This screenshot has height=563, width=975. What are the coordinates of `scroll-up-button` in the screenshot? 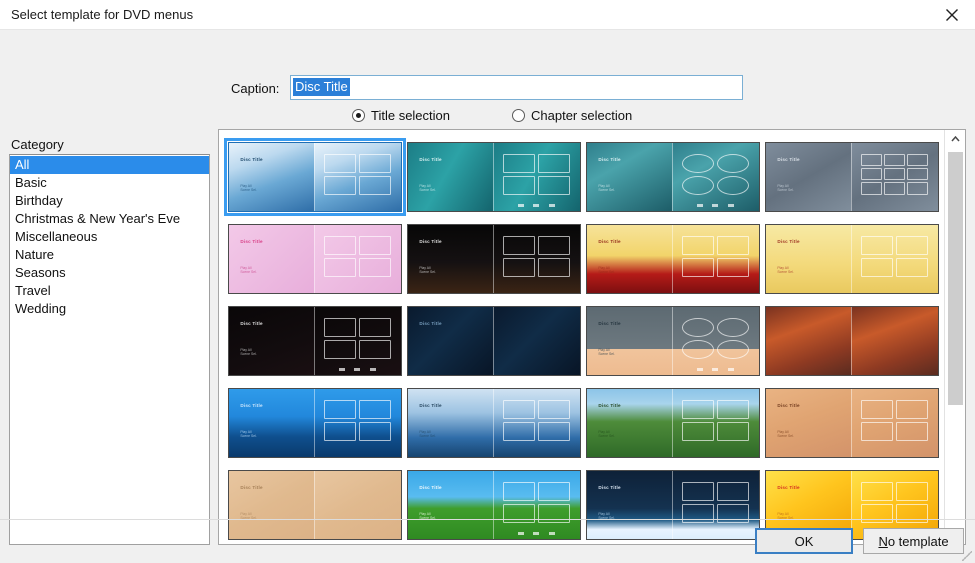 It's located at (955, 139).